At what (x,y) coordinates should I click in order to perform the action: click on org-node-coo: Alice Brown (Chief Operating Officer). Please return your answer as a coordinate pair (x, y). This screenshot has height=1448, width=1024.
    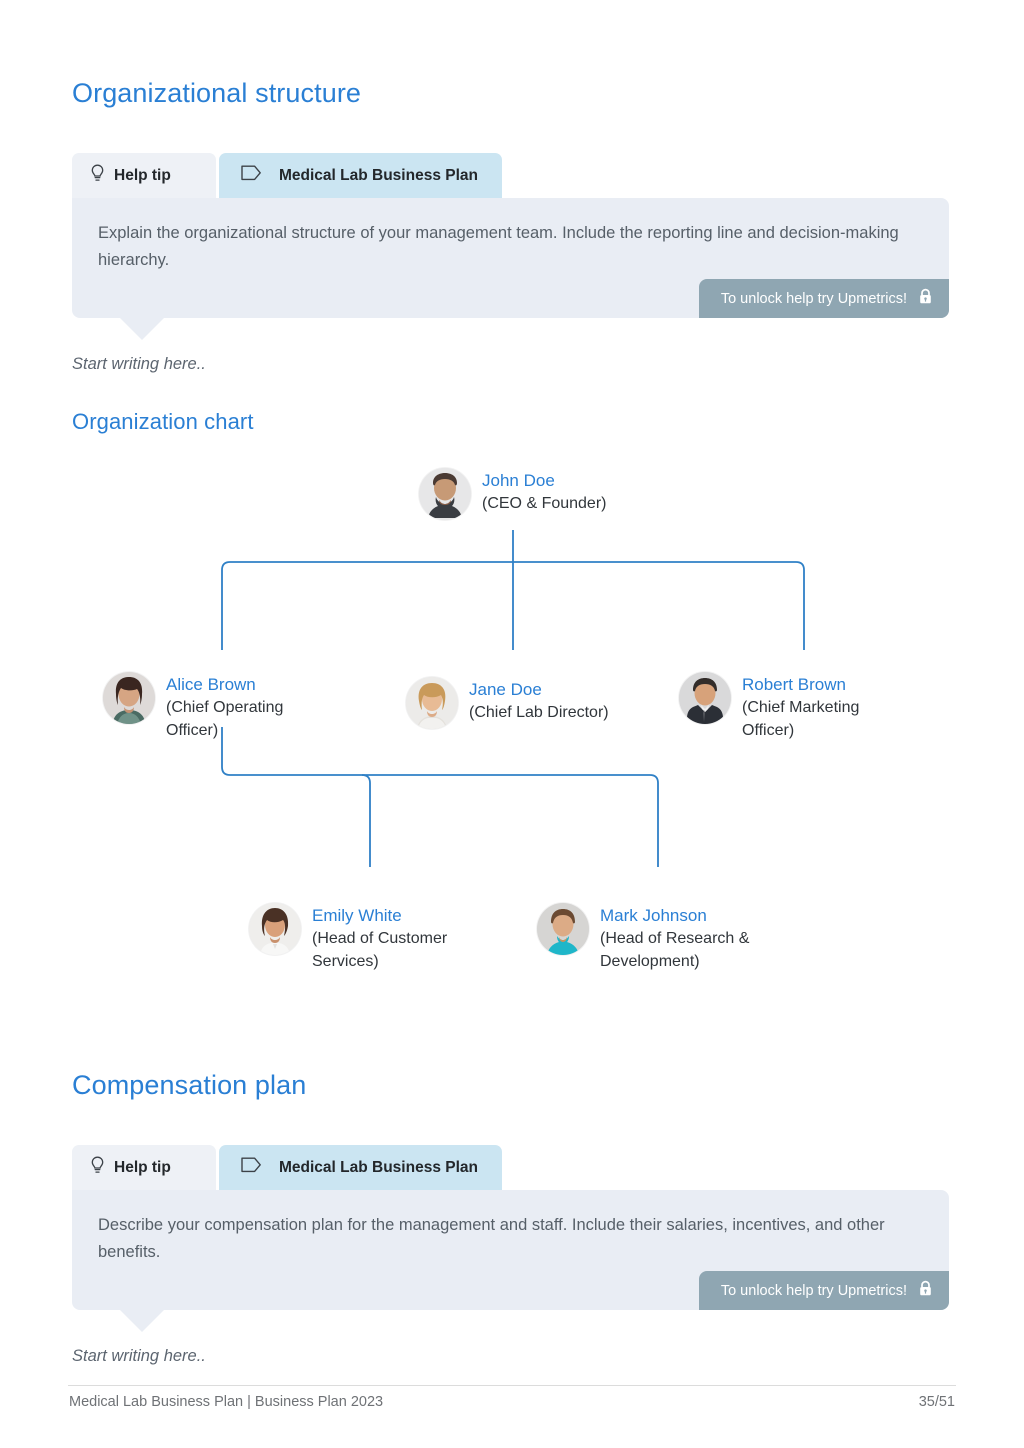
    Looking at the image, I should click on (193, 707).